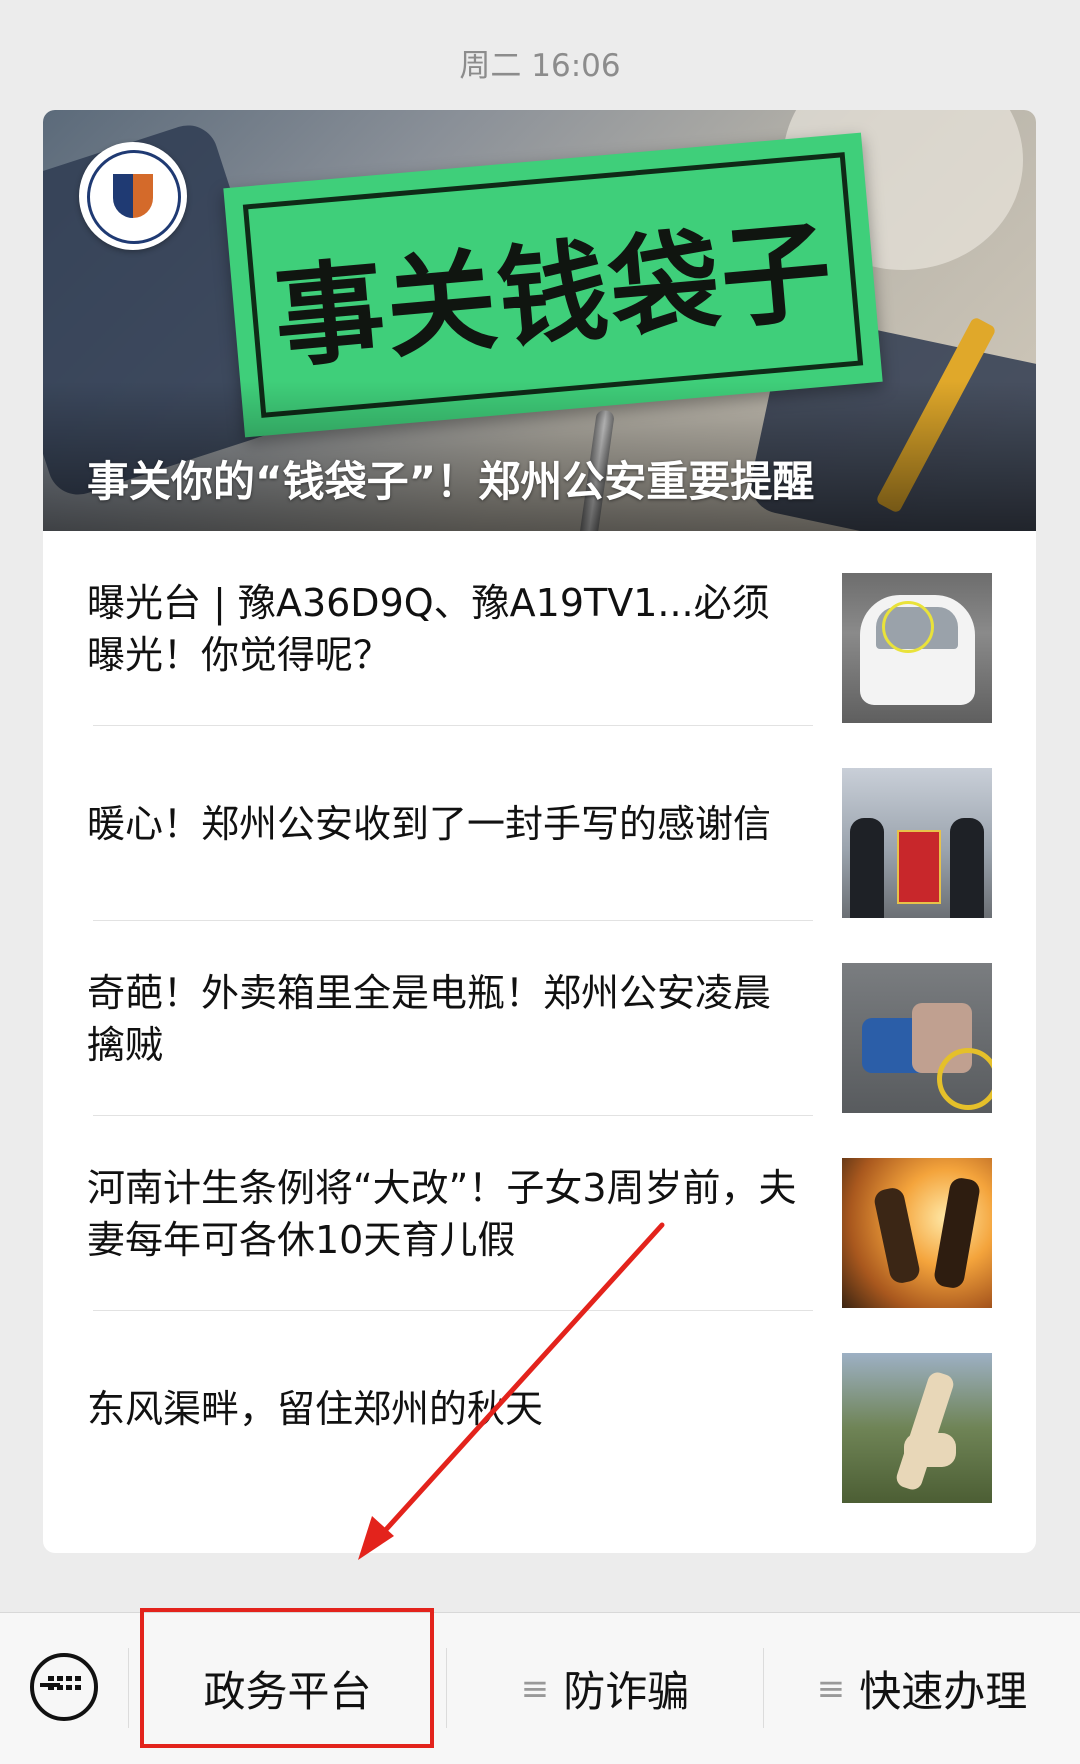 The width and height of the screenshot is (1080, 1764). What do you see at coordinates (917, 1233) in the screenshot?
I see `family-sunset-photo` at bounding box center [917, 1233].